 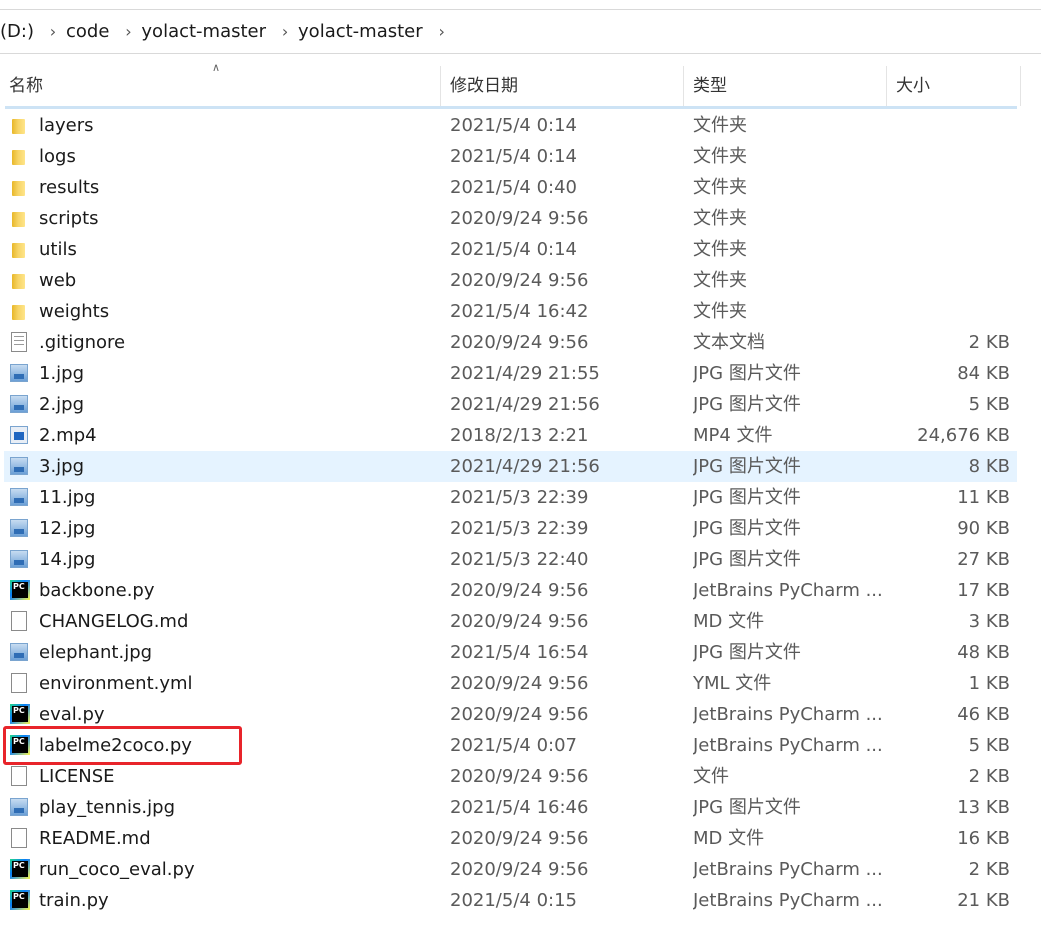 I want to click on file-type: 文本文档, so click(x=729, y=342).